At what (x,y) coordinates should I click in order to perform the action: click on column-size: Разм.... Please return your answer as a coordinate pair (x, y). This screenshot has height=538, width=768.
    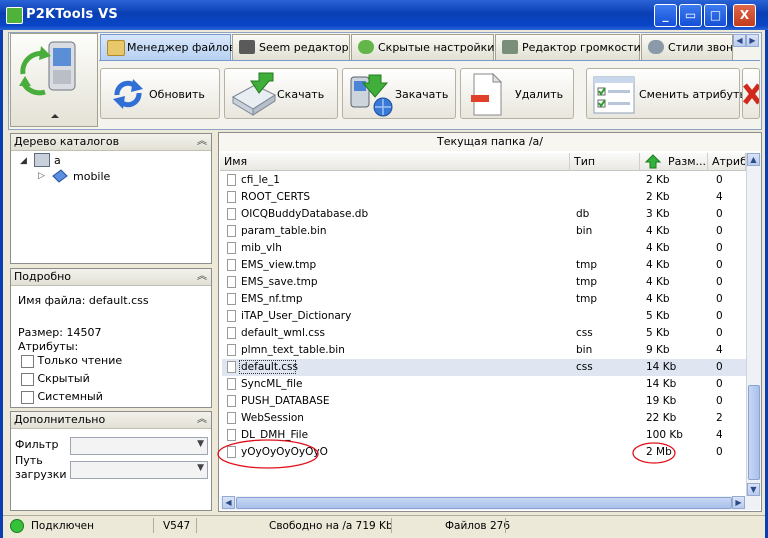
    Looking at the image, I should click on (674, 162).